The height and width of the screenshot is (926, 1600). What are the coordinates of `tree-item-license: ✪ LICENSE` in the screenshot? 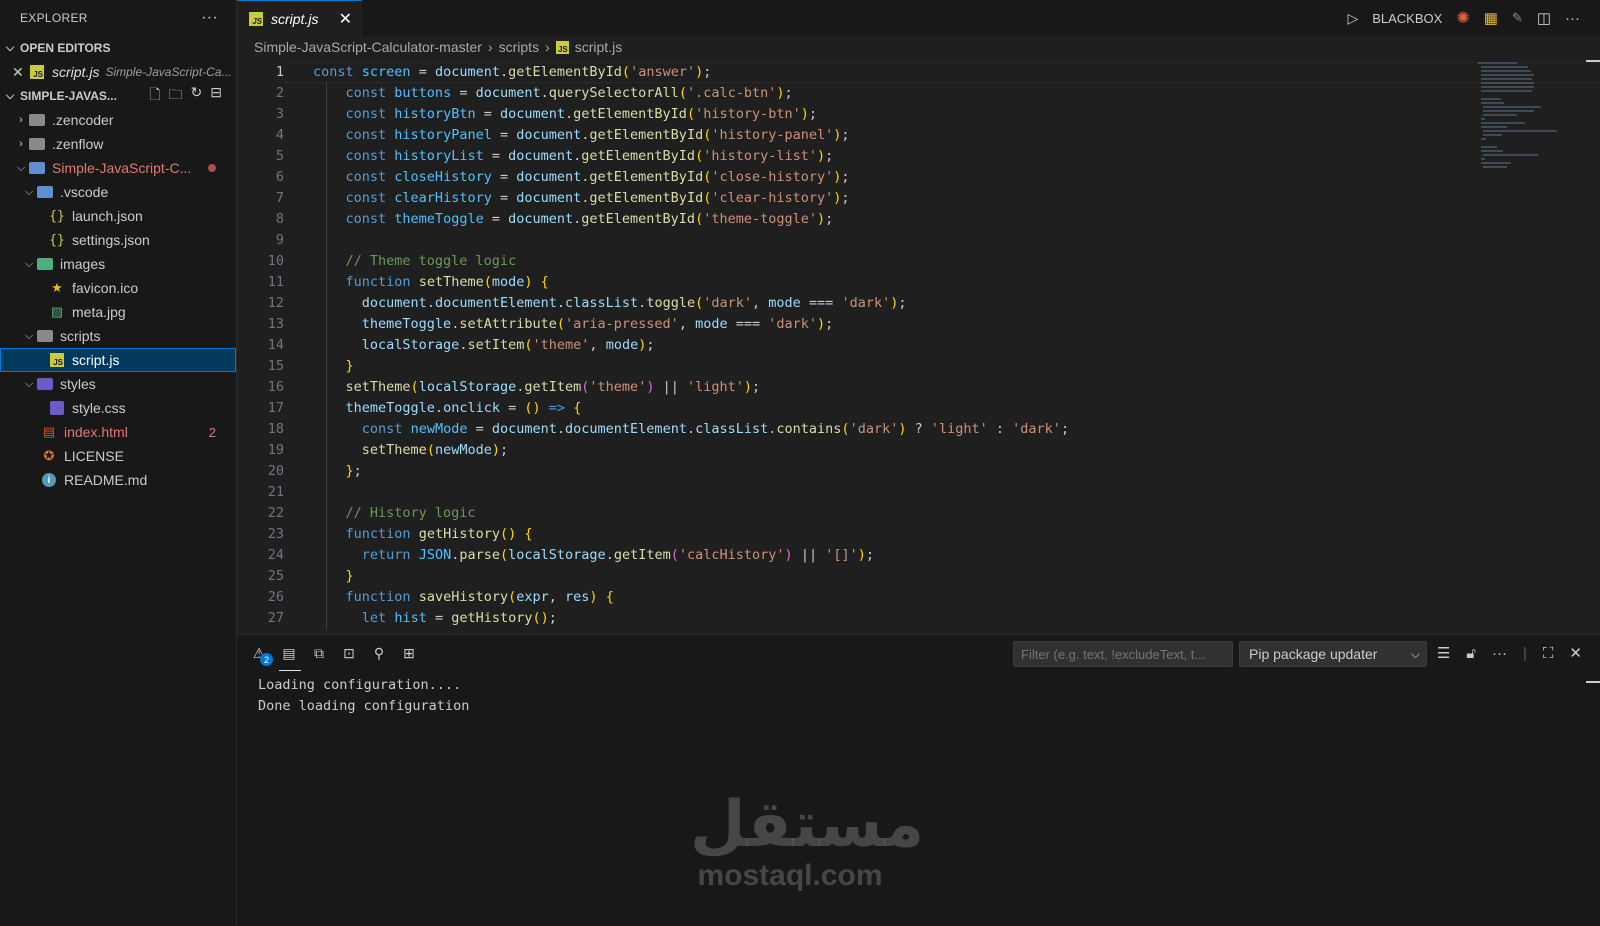 It's located at (118, 456).